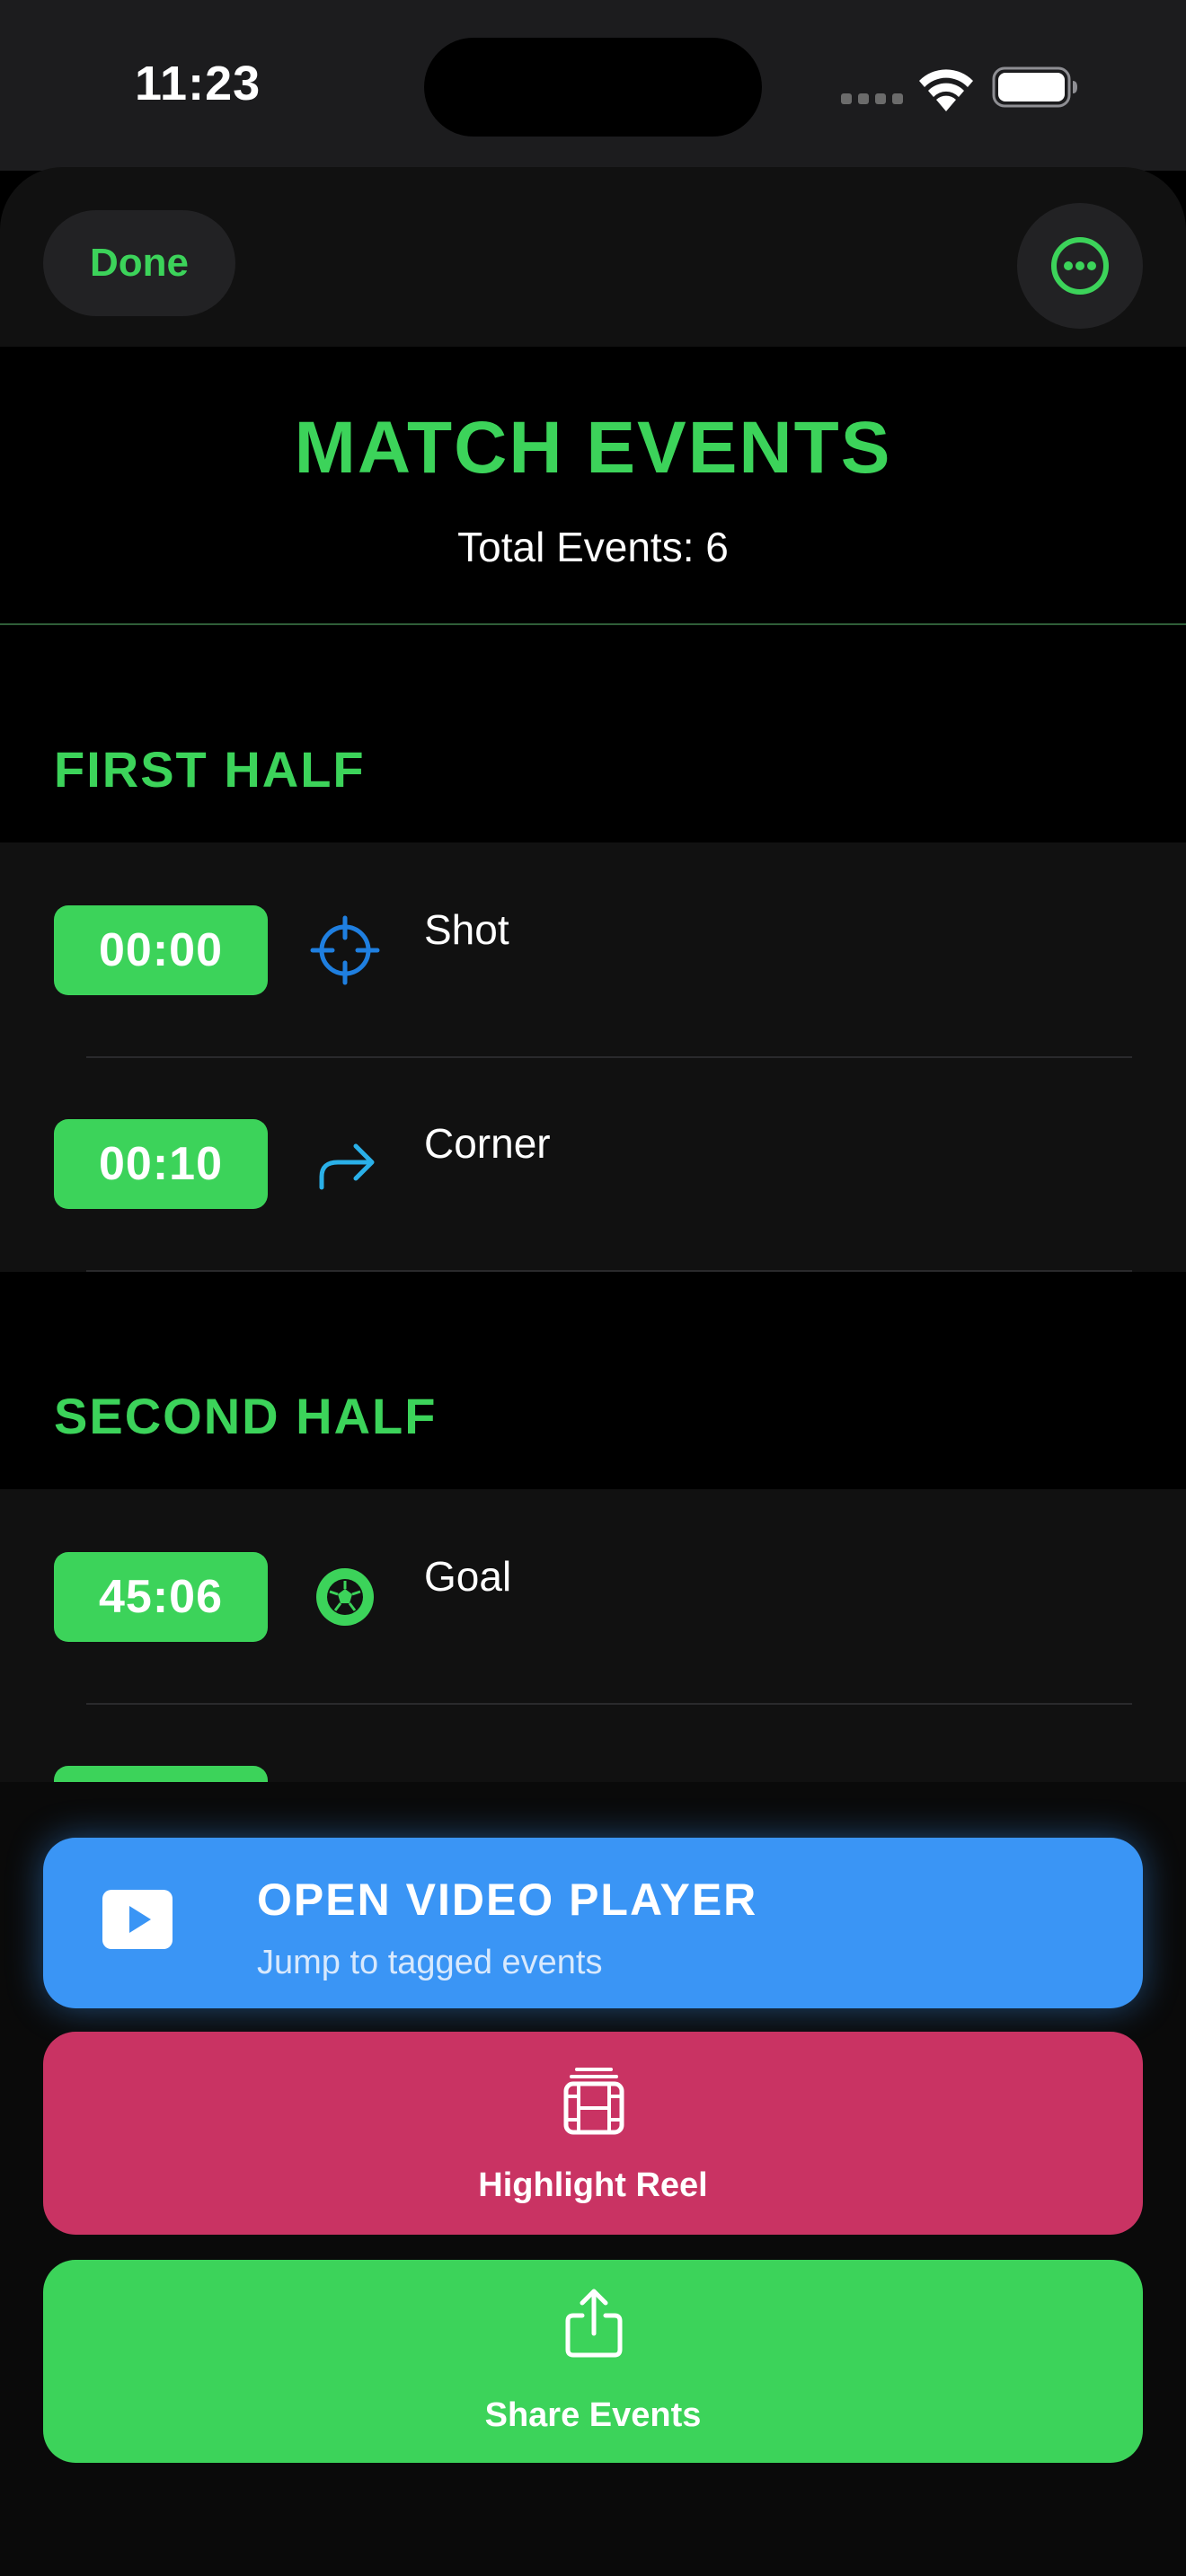  I want to click on event-name: Corner, so click(487, 1143).